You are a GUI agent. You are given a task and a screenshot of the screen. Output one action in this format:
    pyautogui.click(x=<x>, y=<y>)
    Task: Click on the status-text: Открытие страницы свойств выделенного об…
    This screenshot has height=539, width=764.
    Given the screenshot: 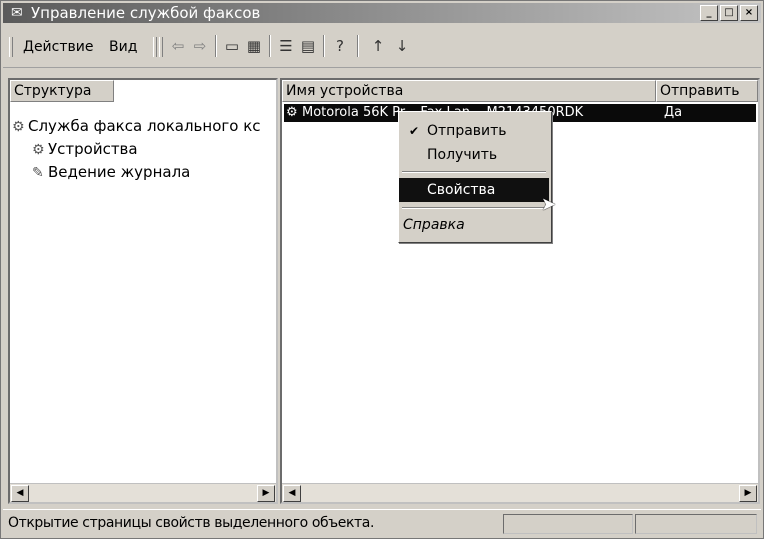 What is the action you would take?
    pyautogui.click(x=191, y=523)
    